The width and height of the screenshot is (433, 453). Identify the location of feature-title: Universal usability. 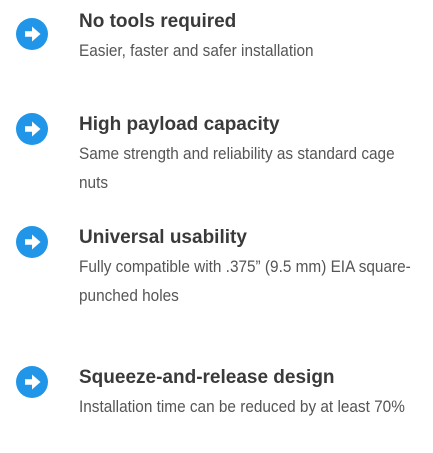
(163, 237).